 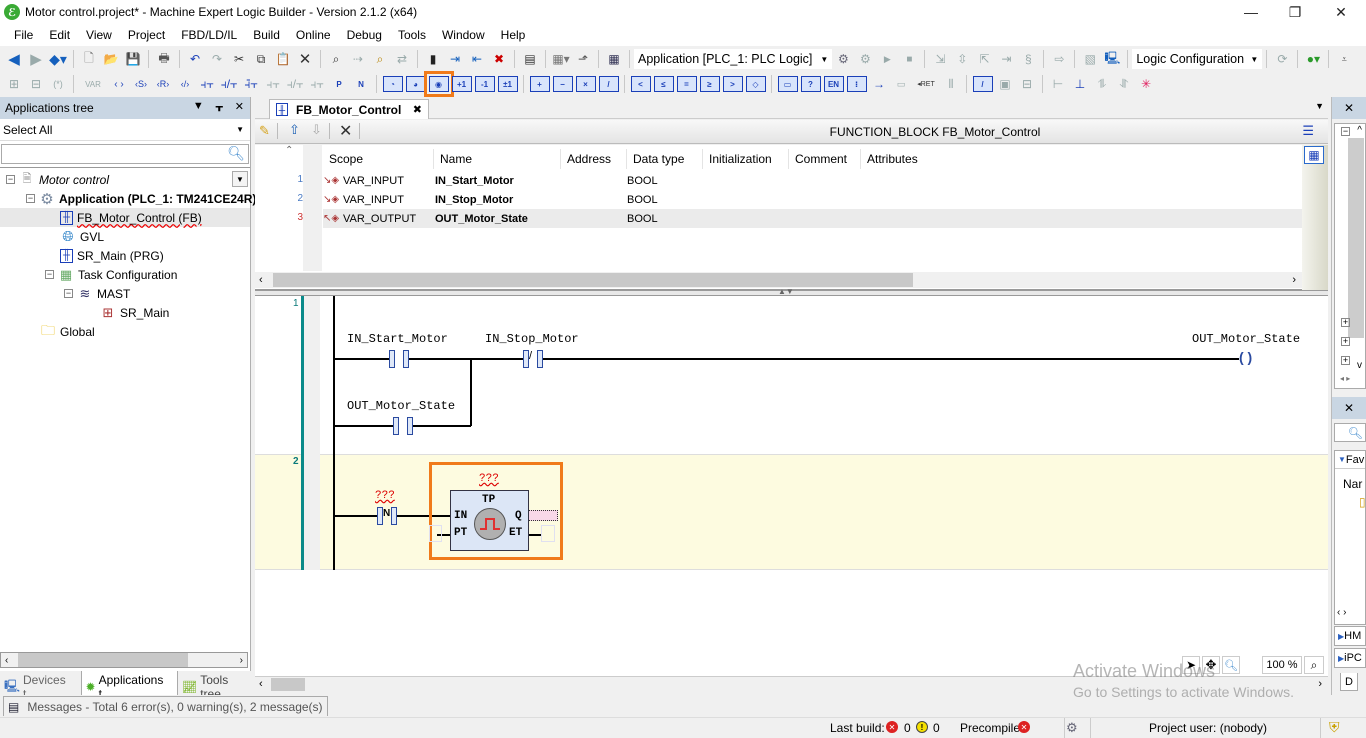 I want to click on table-row: ↘◈ VAR_INPUT IN_Stop_Motor BOOL, so click(x=812, y=199).